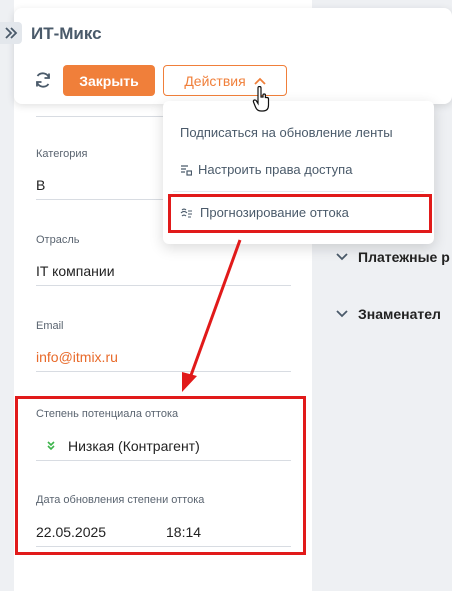 Image resolution: width=452 pixels, height=591 pixels. I want to click on section-denominators: Знаменател, so click(388, 314).